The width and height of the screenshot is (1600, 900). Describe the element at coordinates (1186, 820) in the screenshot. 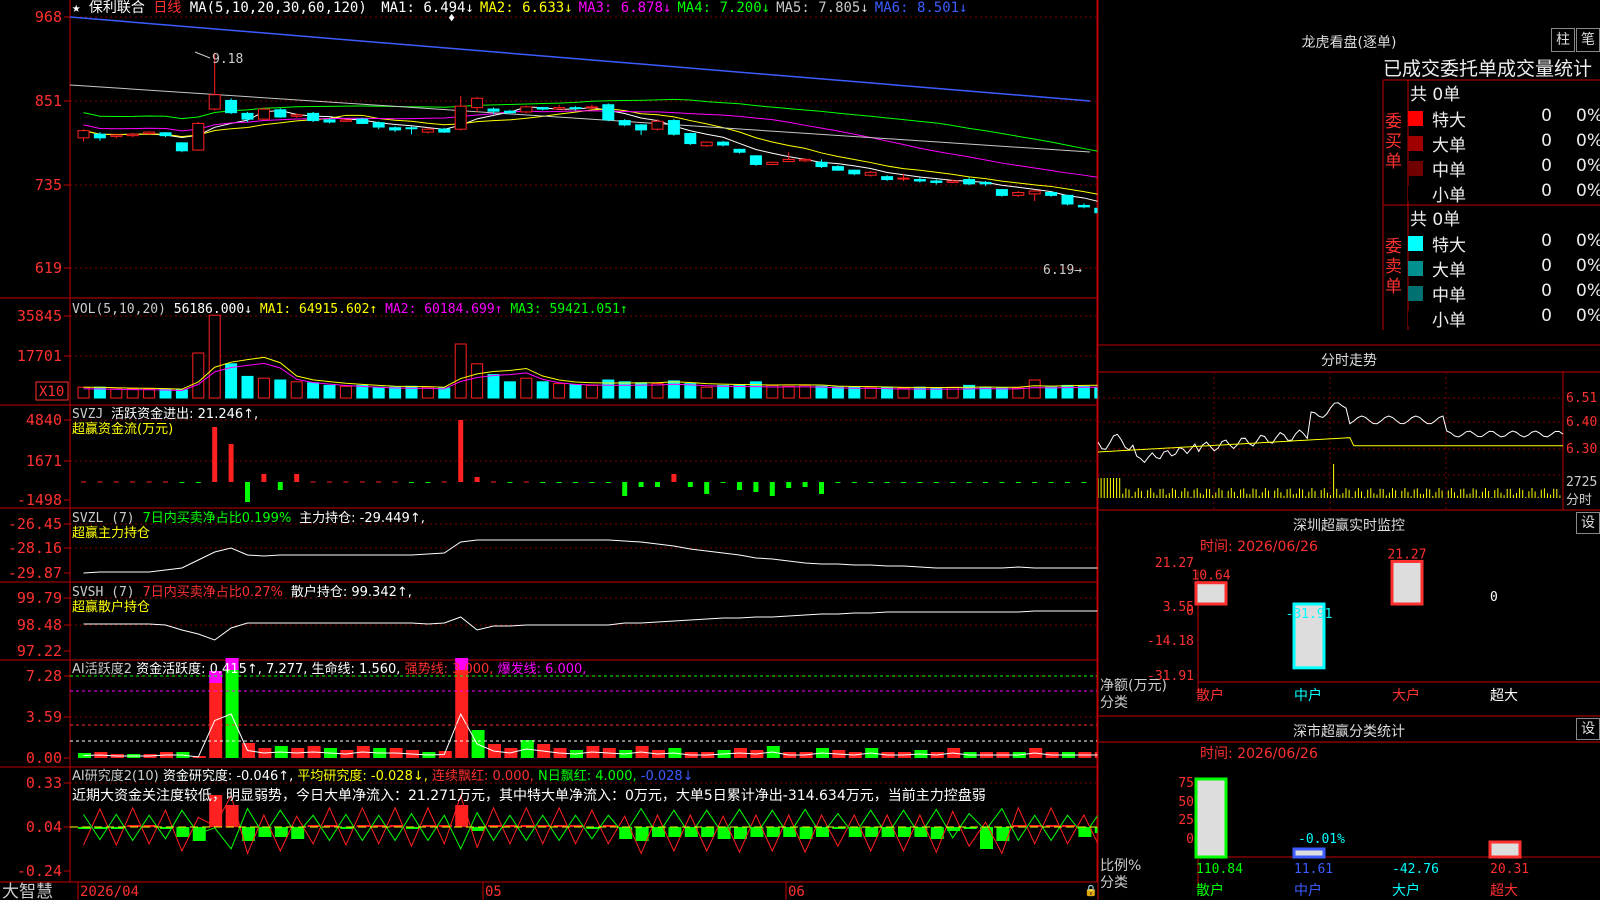

I see `class-ytick-2: 25` at that location.